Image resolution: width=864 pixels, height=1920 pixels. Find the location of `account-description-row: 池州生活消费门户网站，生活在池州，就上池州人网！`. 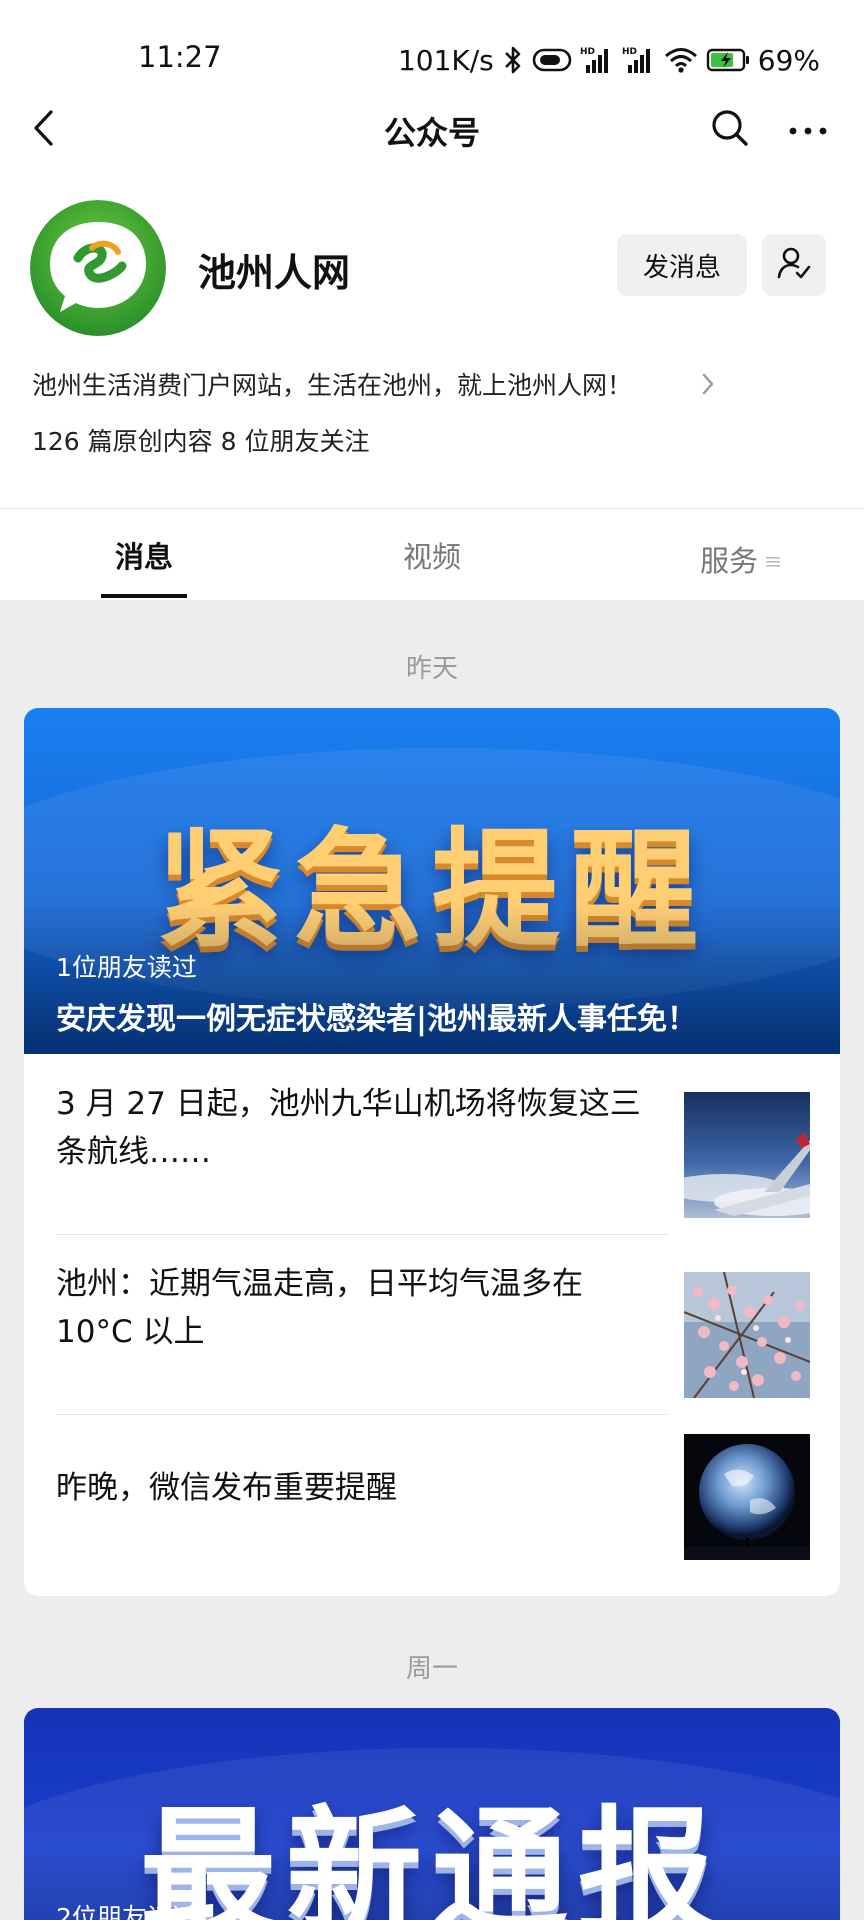

account-description-row: 池州生活消费门户网站，生活在池州，就上池州人网！ is located at coordinates (382, 384).